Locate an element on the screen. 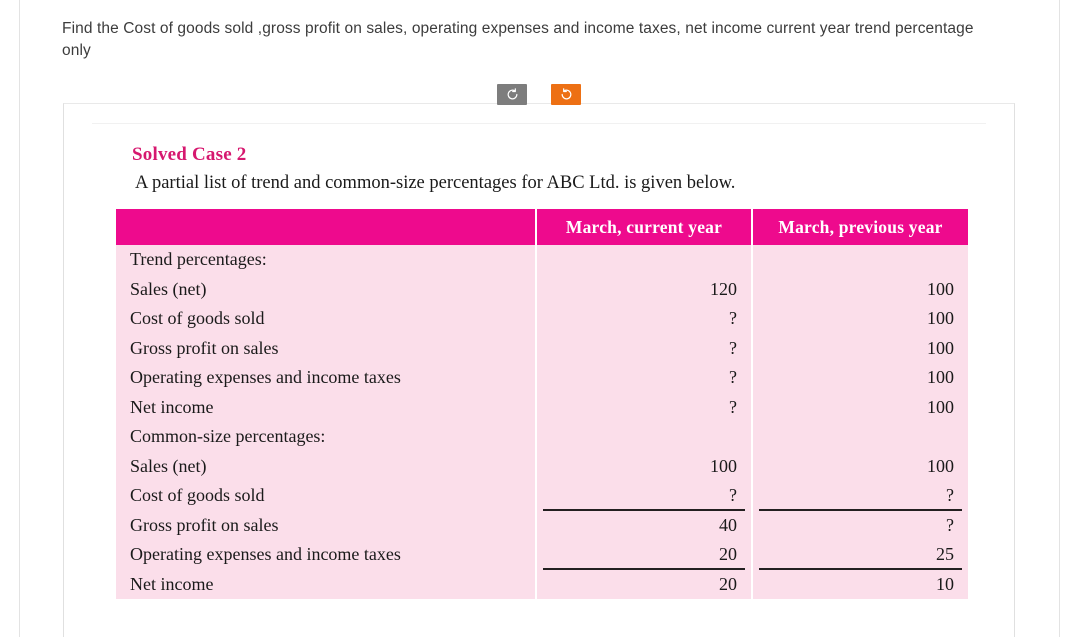 The height and width of the screenshot is (637, 1080). table-row: Operating expenses and income taxes 20 25 is located at coordinates (542, 555).